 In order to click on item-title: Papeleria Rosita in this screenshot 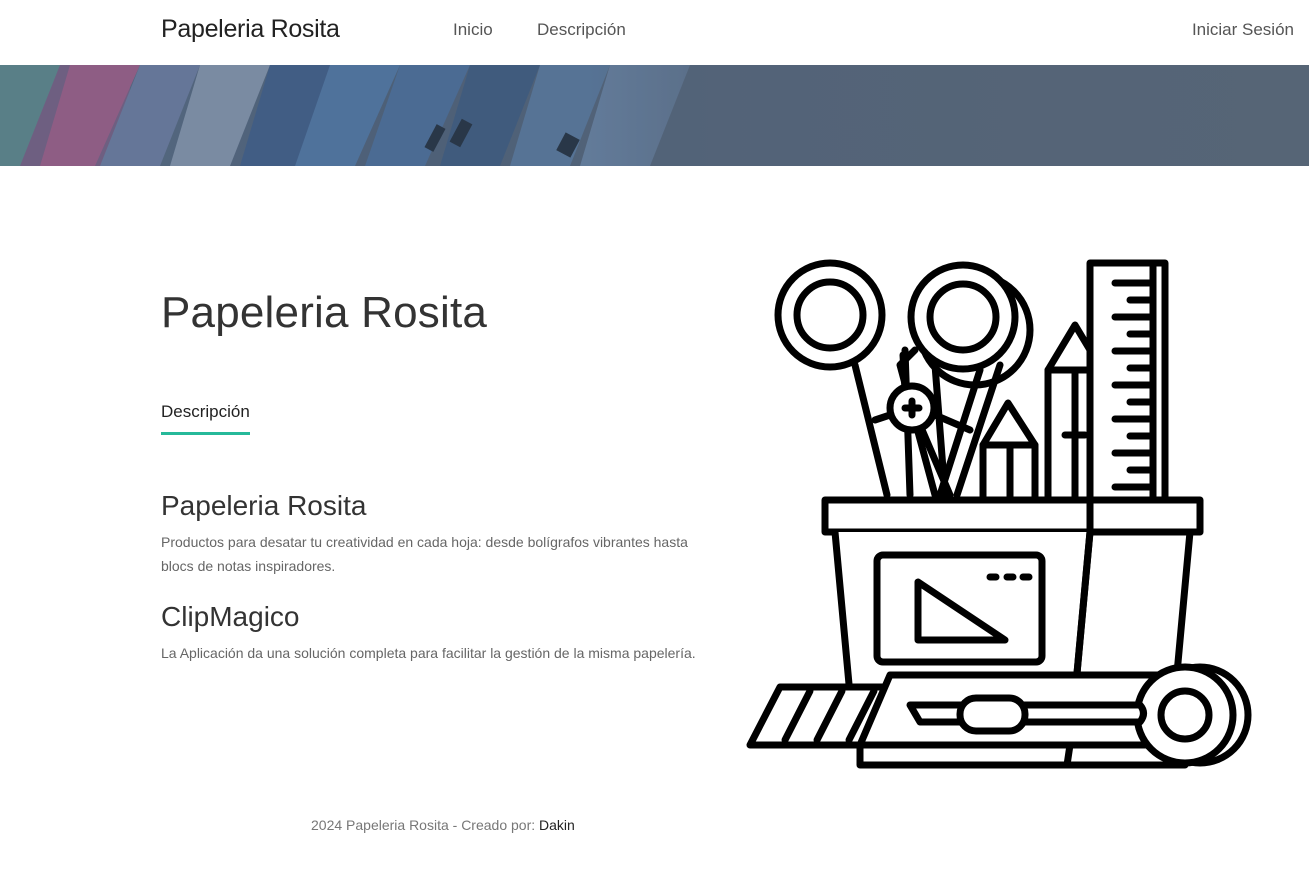, I will do `click(264, 505)`.